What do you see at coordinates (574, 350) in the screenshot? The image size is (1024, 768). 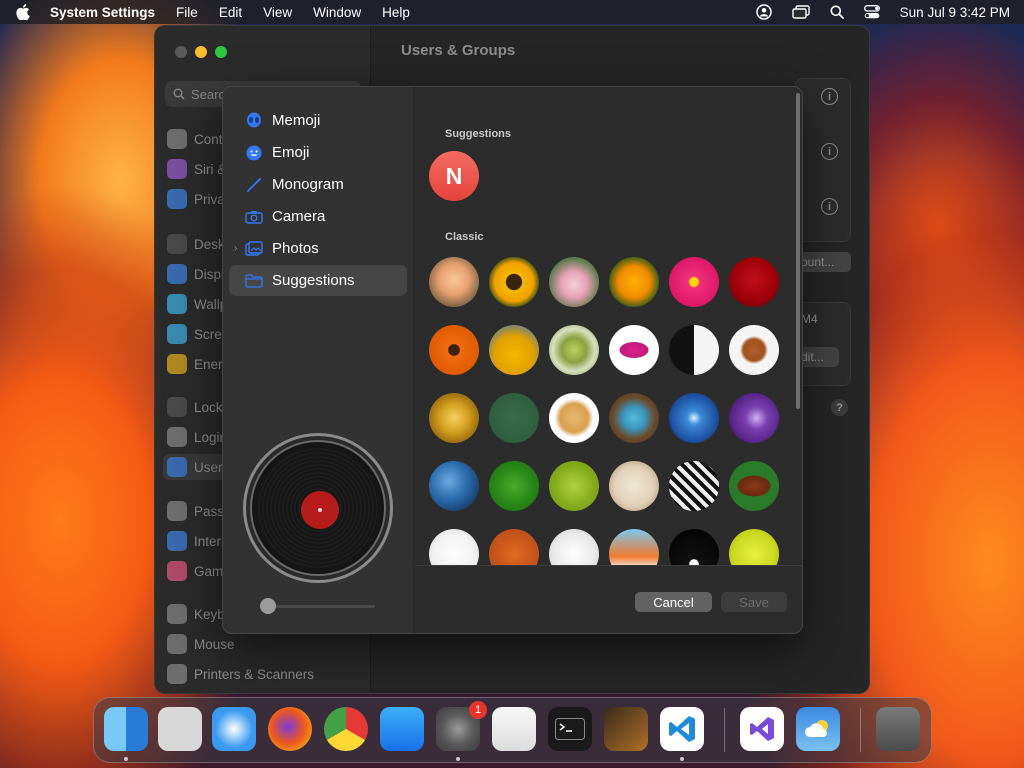 I see `classic-picture-dandelion` at bounding box center [574, 350].